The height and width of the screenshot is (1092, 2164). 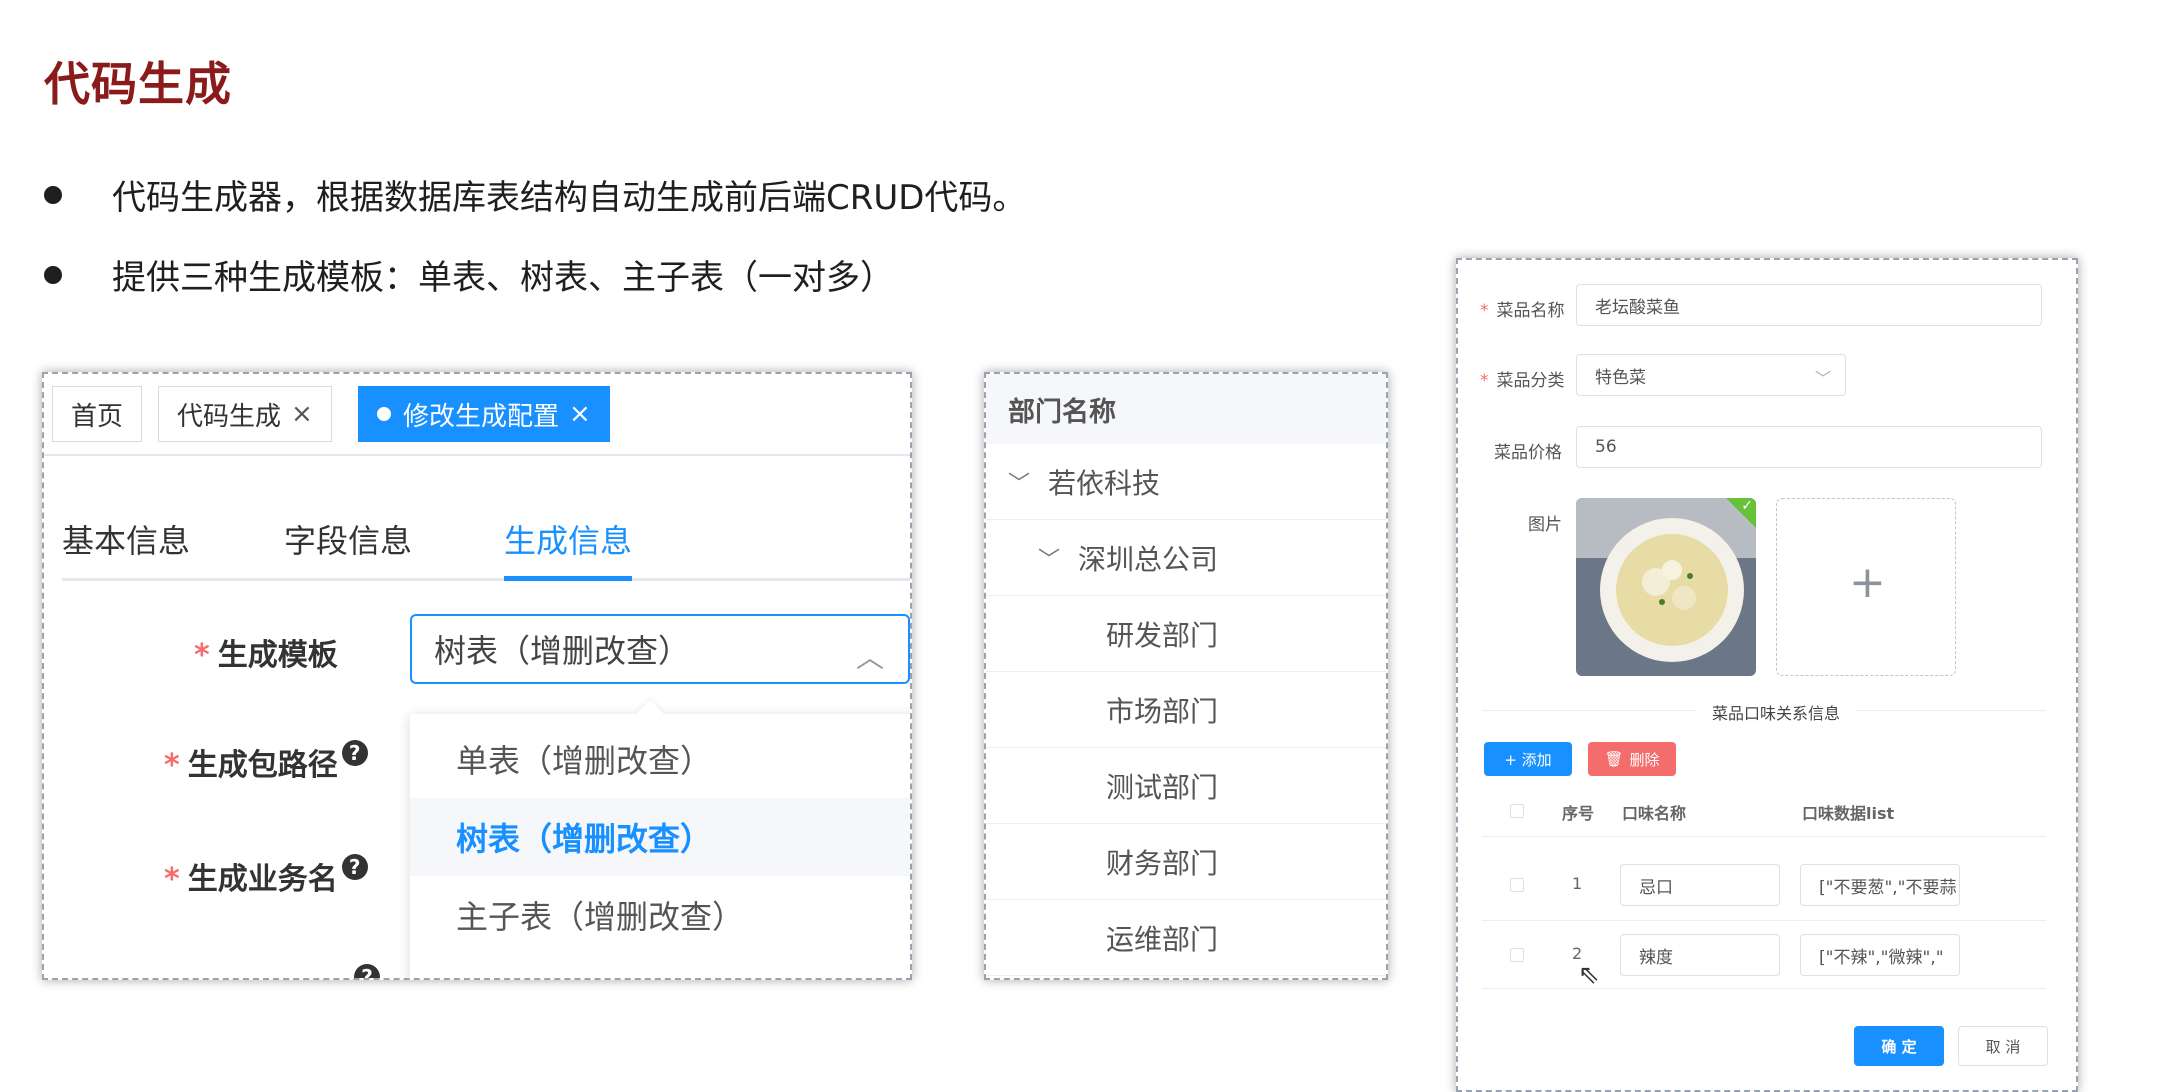 I want to click on tags-view-bar: 首页 代码生成 × 修改生成配置 ×, so click(x=477, y=415).